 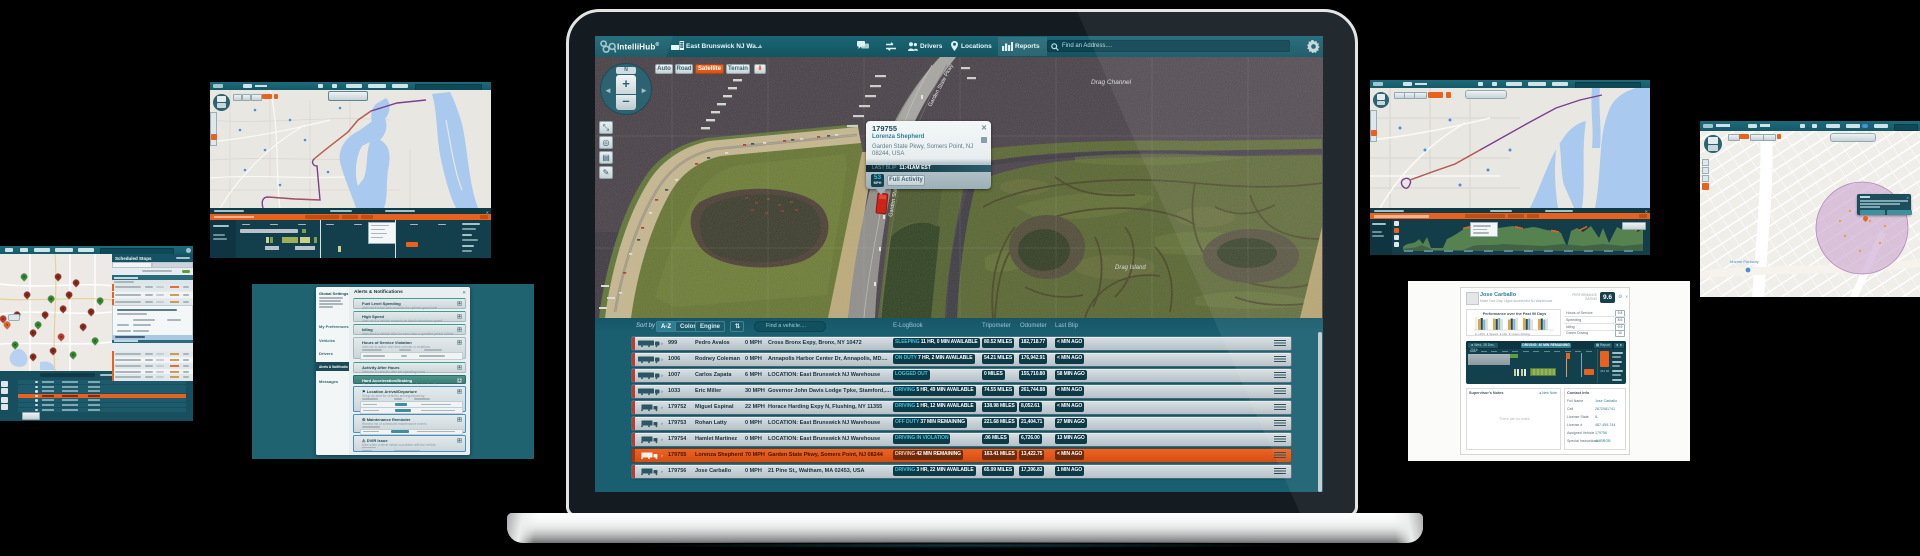 What do you see at coordinates (1111, 82) in the screenshot?
I see `svg-text: Drag Channel` at bounding box center [1111, 82].